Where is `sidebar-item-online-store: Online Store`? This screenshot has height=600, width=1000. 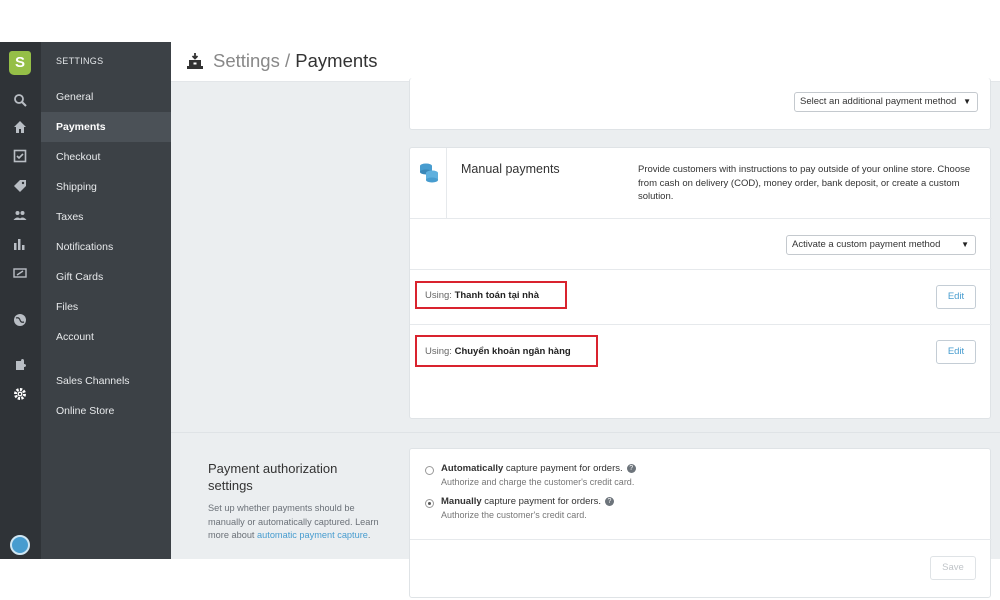
sidebar-item-online-store: Online Store is located at coordinates (106, 411).